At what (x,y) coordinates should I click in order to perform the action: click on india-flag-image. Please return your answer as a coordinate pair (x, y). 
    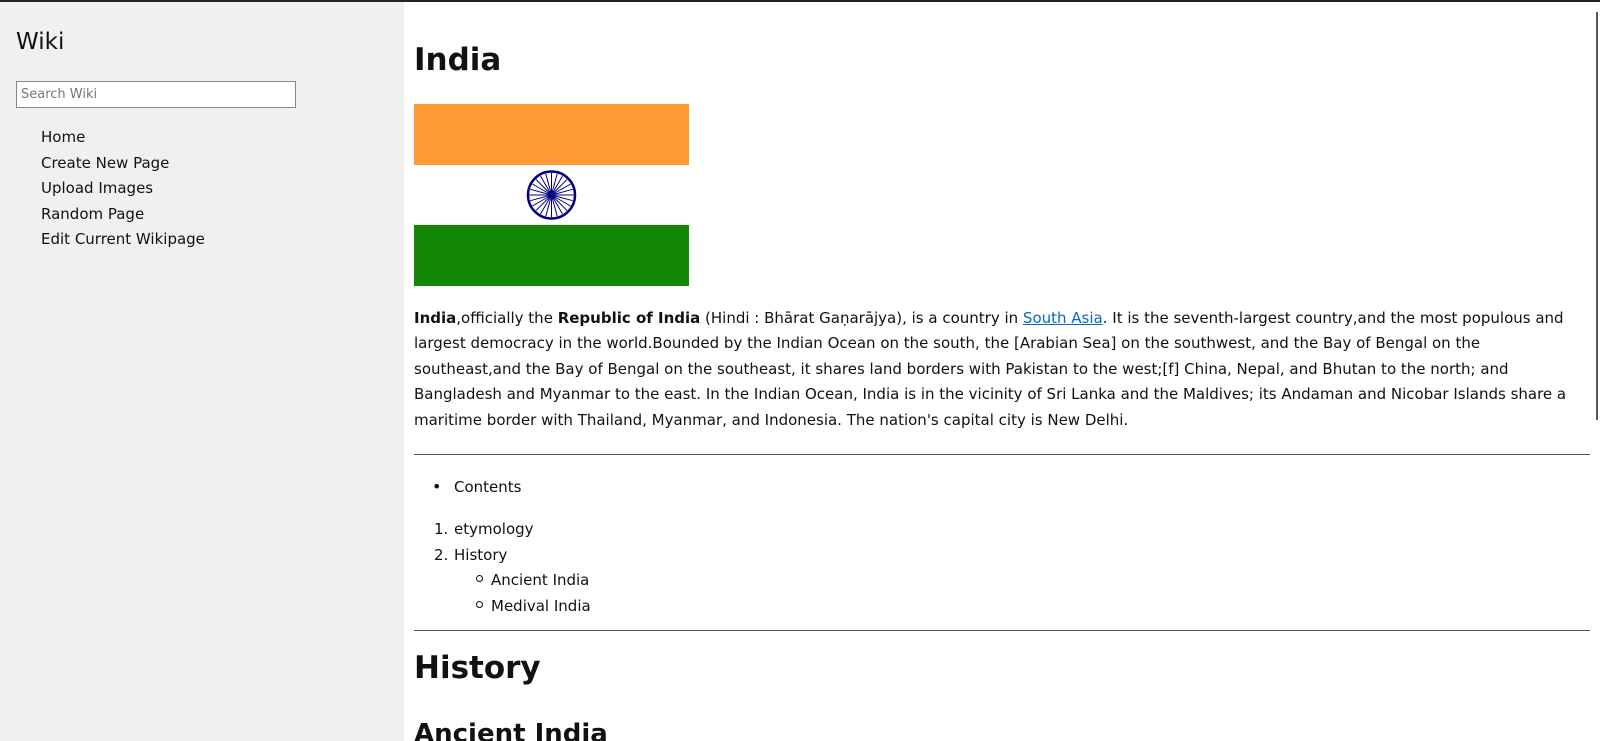
    Looking at the image, I should click on (551, 195).